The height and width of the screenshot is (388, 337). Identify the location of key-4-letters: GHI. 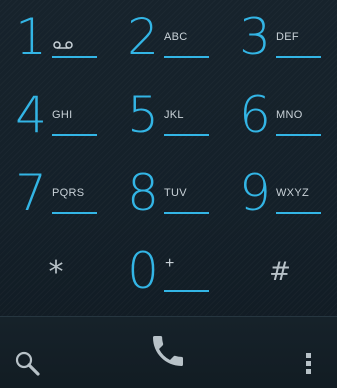
(62, 115).